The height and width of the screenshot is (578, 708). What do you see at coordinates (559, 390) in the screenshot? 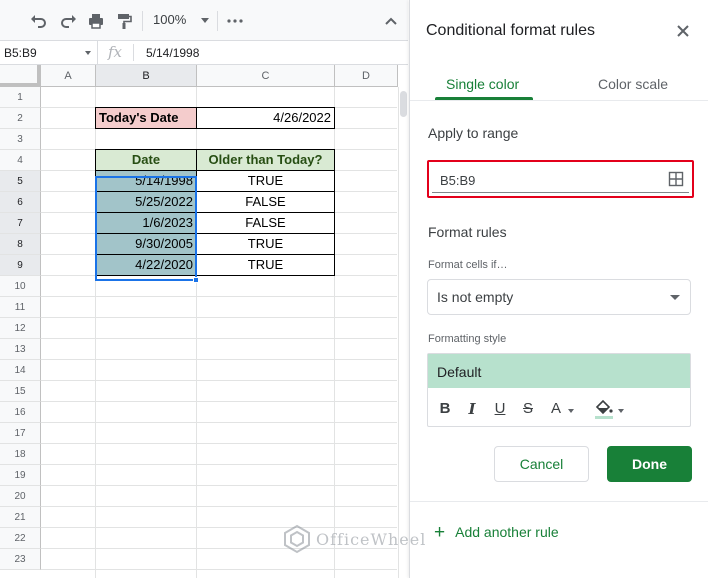
I see `formatting-style-box: Default B I U S A` at bounding box center [559, 390].